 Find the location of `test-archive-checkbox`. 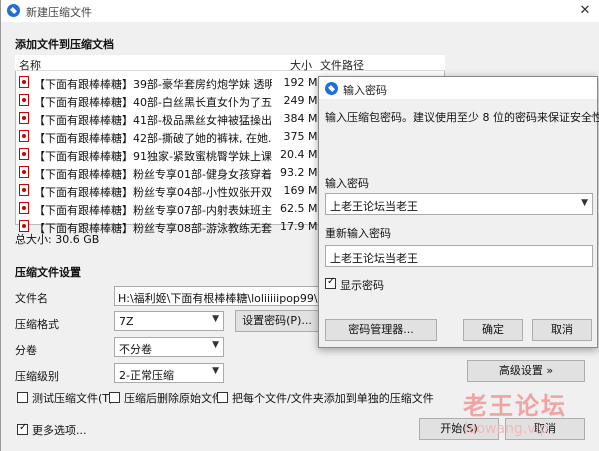

test-archive-checkbox is located at coordinates (22, 397).